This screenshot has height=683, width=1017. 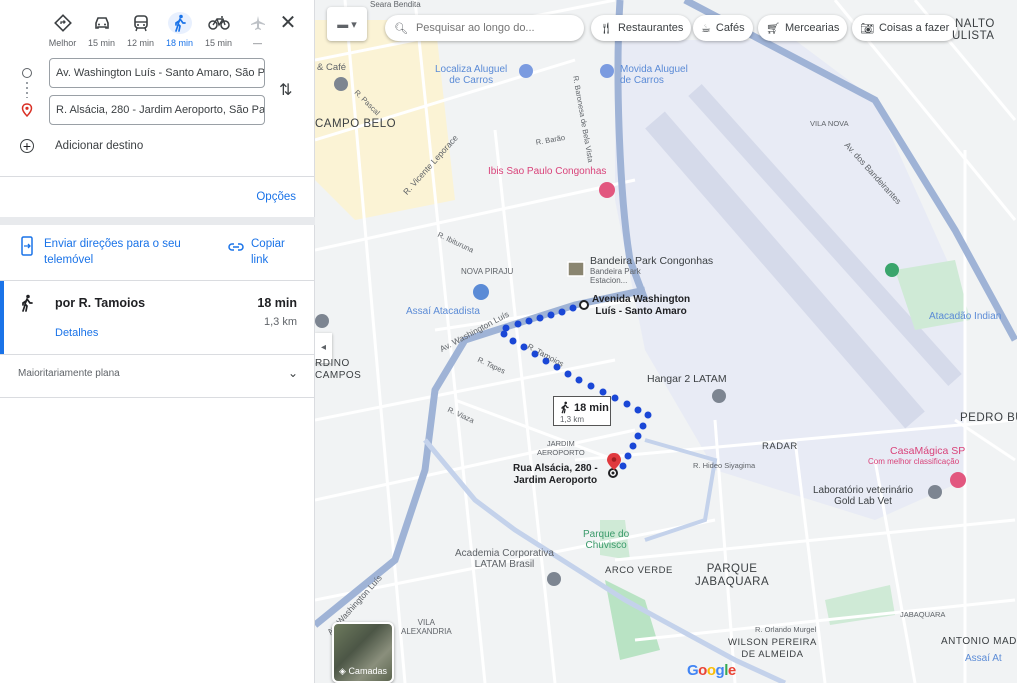 I want to click on add-destination-label: Adicionar destino, so click(x=99, y=146).